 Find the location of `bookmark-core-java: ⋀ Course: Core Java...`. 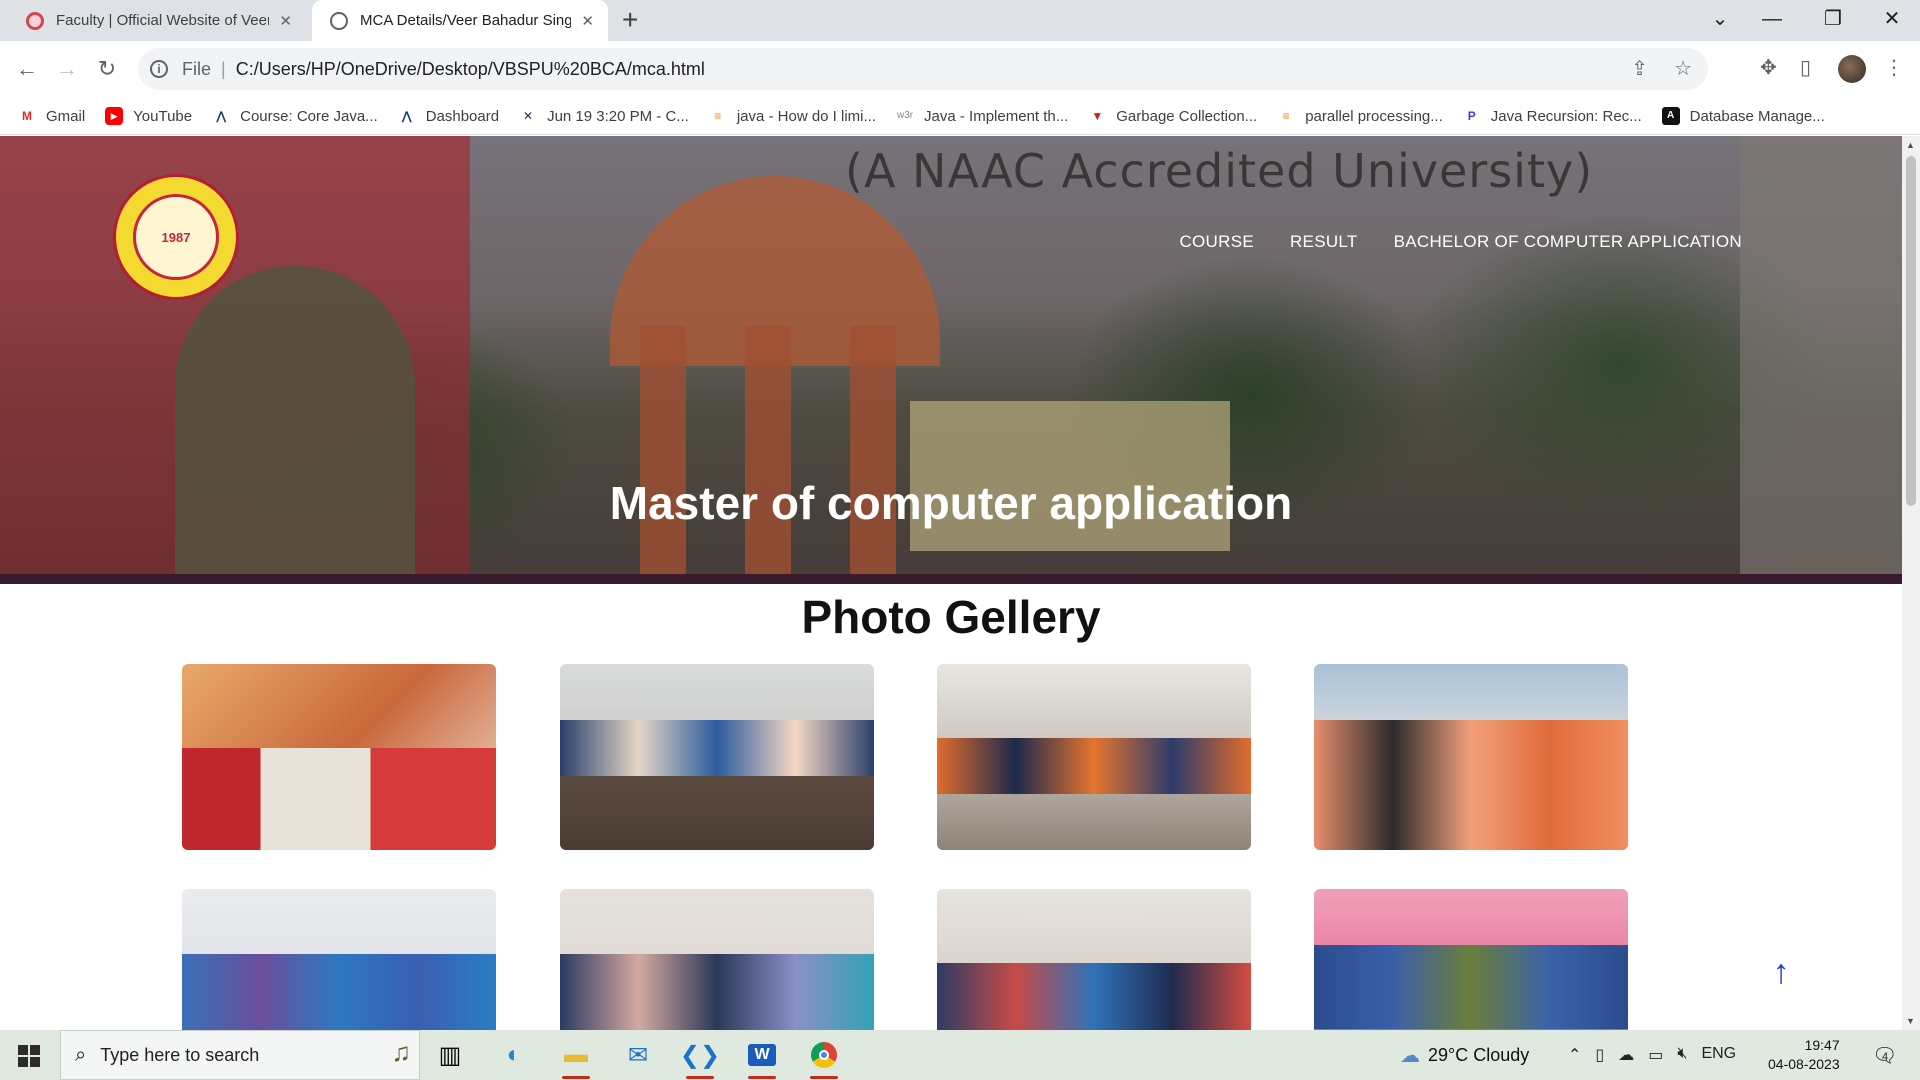

bookmark-core-java: ⋀ Course: Core Java... is located at coordinates (295, 116).